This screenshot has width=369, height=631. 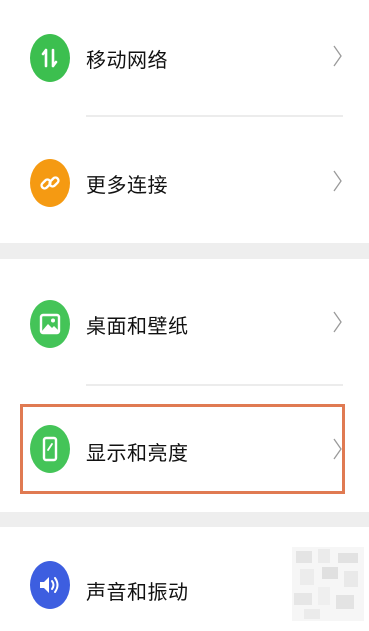 What do you see at coordinates (50, 585) in the screenshot?
I see `speaker-icon` at bounding box center [50, 585].